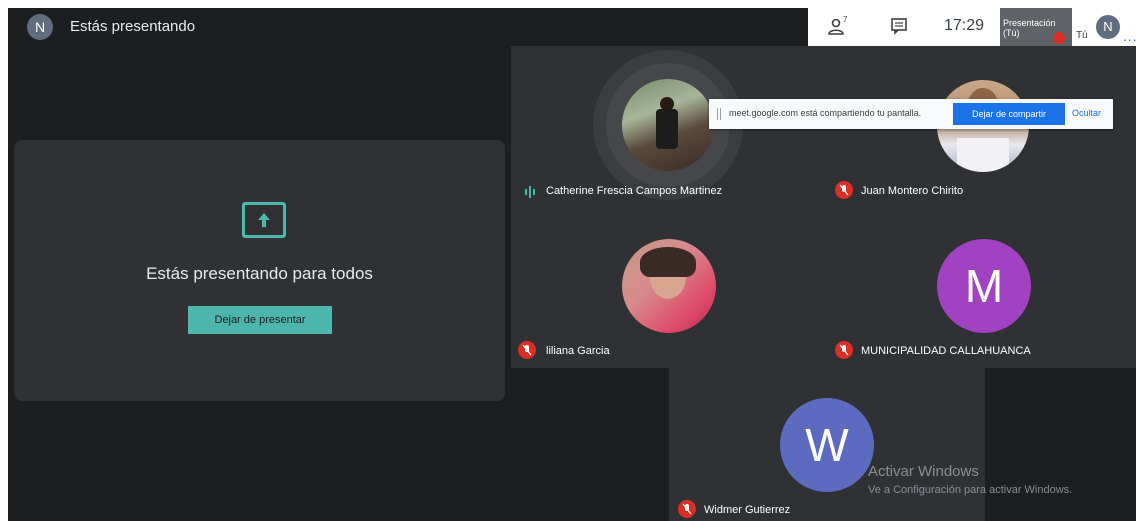 The width and height of the screenshot is (1136, 521). Describe the element at coordinates (40, 27) in the screenshot. I see `user-avatar: N` at that location.